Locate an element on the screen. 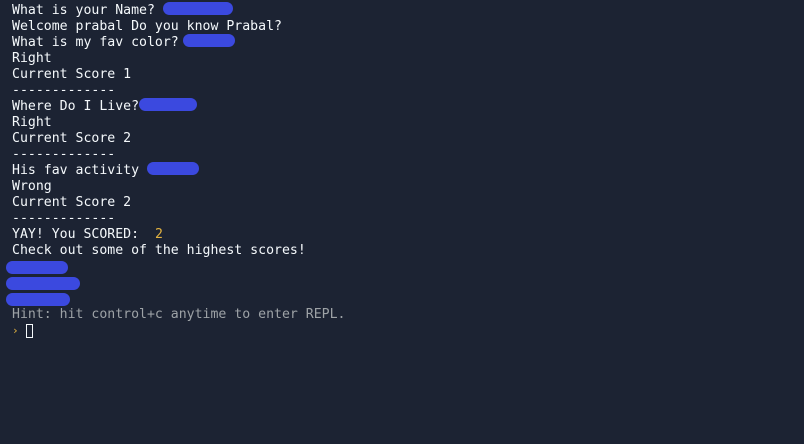 The height and width of the screenshot is (444, 804). console-line: Wrong is located at coordinates (32, 186).